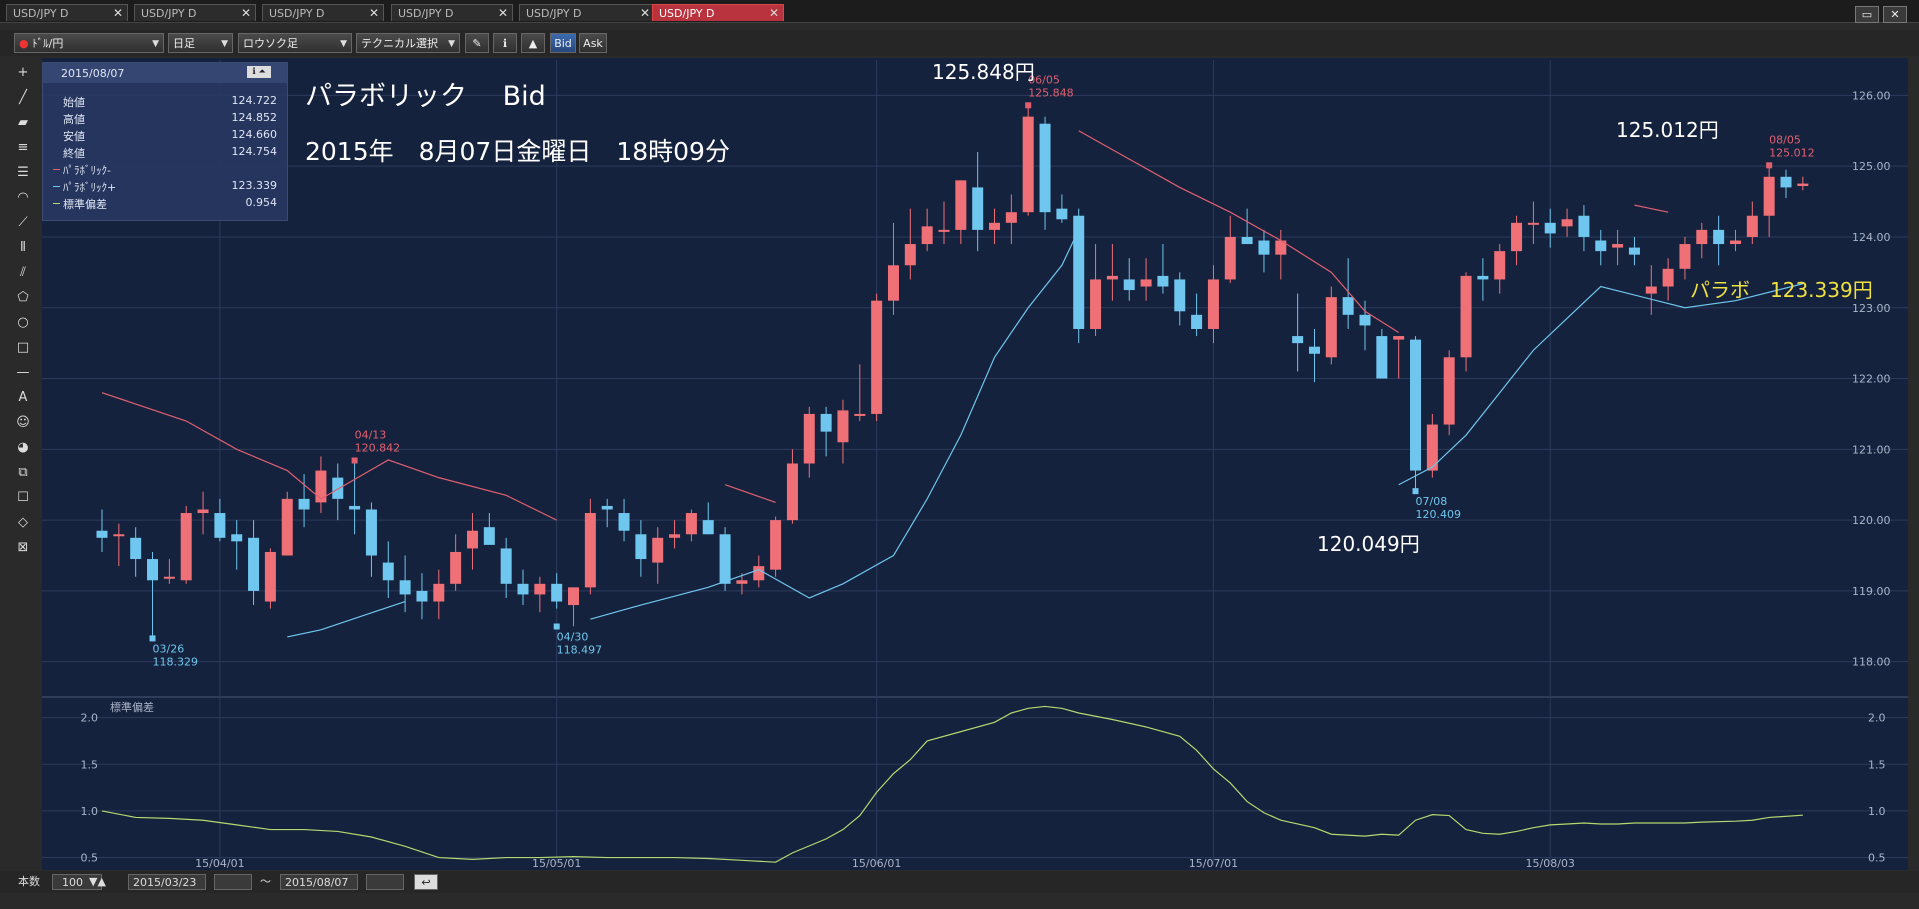 Image resolution: width=1919 pixels, height=909 pixels. I want to click on date-tick-label: 15/07/01, so click(1213, 863).